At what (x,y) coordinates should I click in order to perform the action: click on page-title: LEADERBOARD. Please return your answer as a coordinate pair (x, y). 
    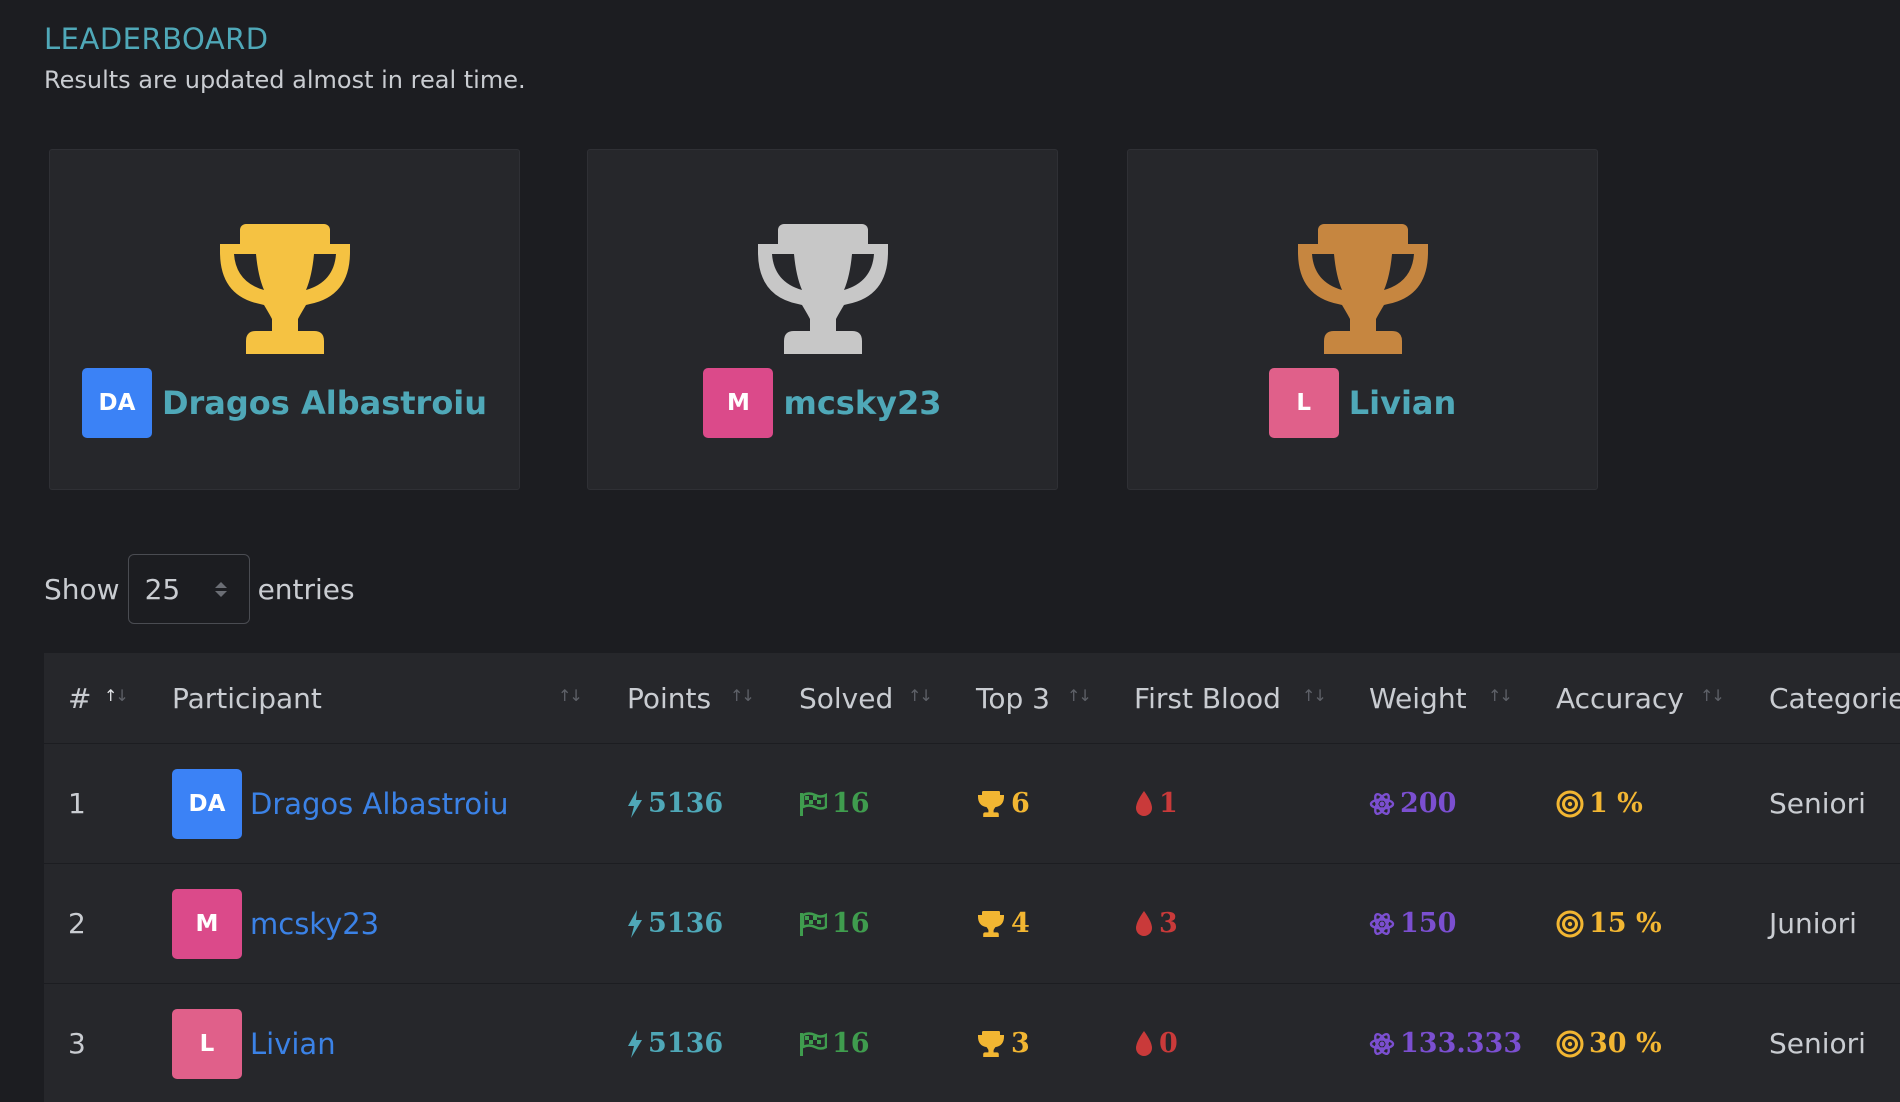
    Looking at the image, I should click on (156, 39).